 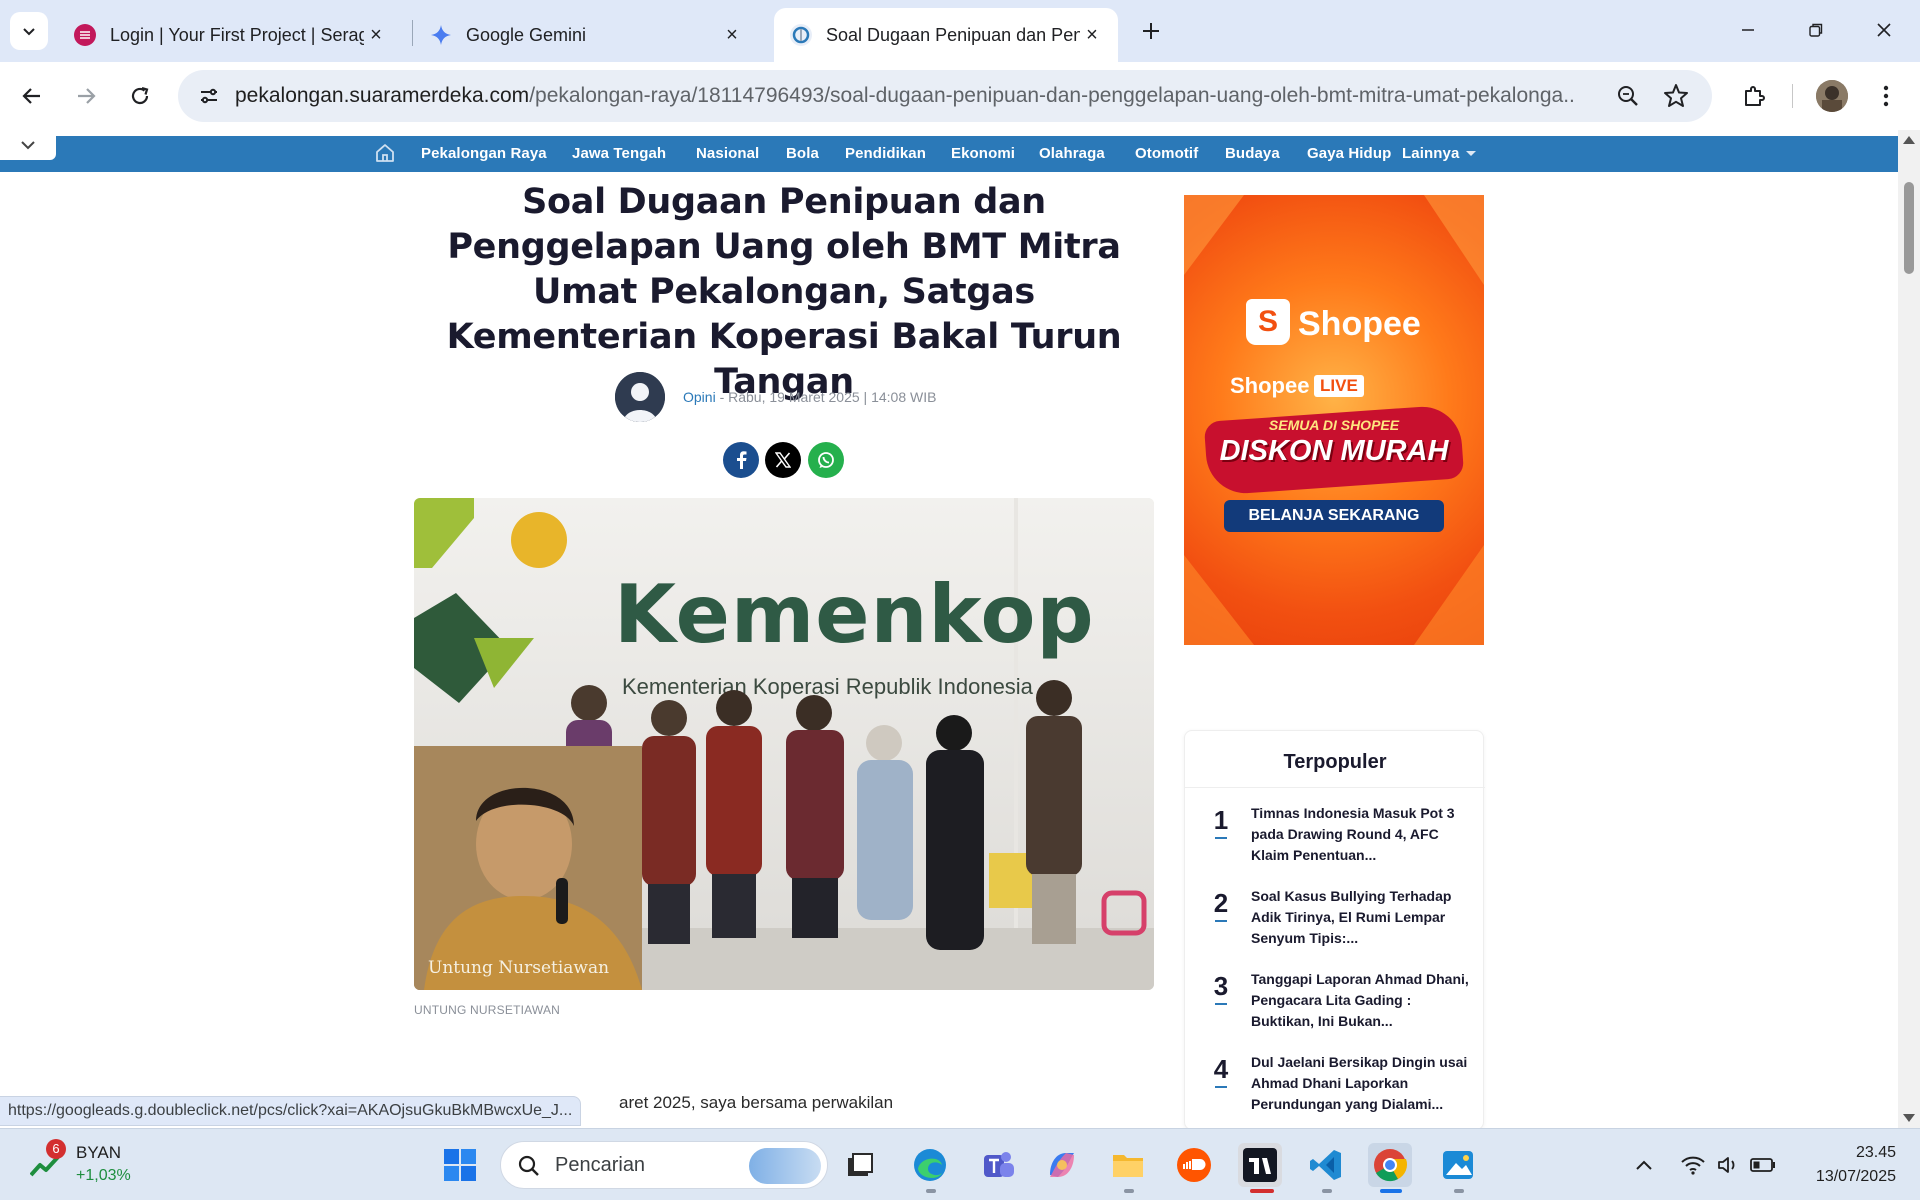 What do you see at coordinates (230, 35) in the screenshot?
I see `tab-serag: Login | Your First Project | Serag ×` at bounding box center [230, 35].